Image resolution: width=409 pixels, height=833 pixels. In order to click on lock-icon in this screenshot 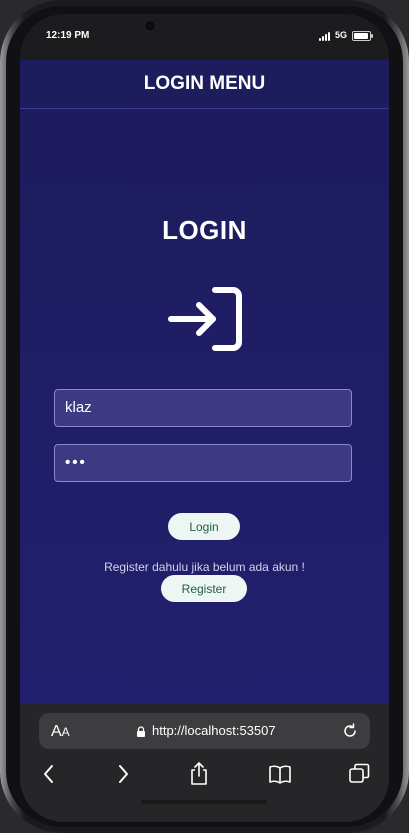, I will do `click(141, 731)`.